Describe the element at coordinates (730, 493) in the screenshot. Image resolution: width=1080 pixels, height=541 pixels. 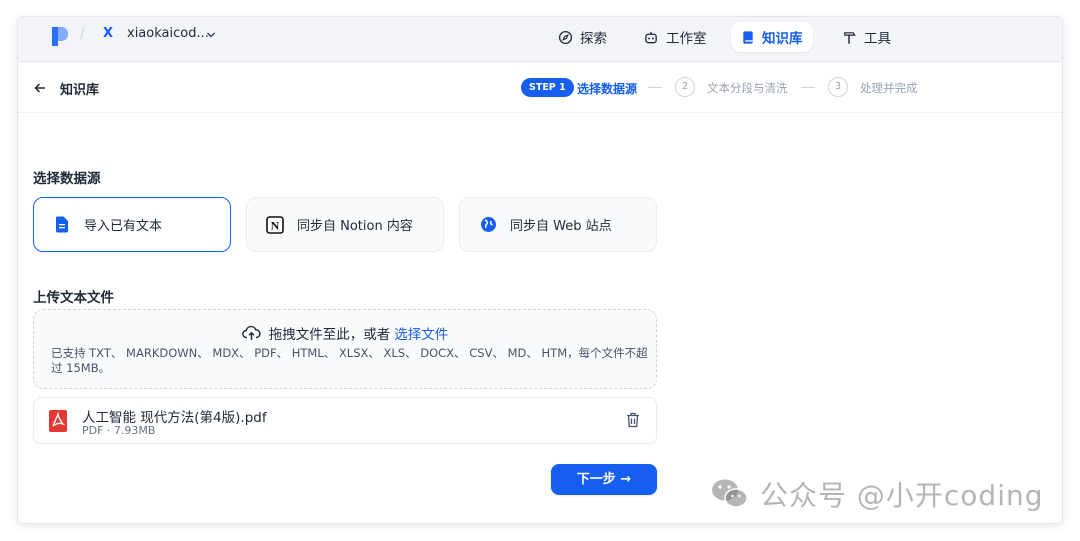
I see `wechat-icon` at that location.